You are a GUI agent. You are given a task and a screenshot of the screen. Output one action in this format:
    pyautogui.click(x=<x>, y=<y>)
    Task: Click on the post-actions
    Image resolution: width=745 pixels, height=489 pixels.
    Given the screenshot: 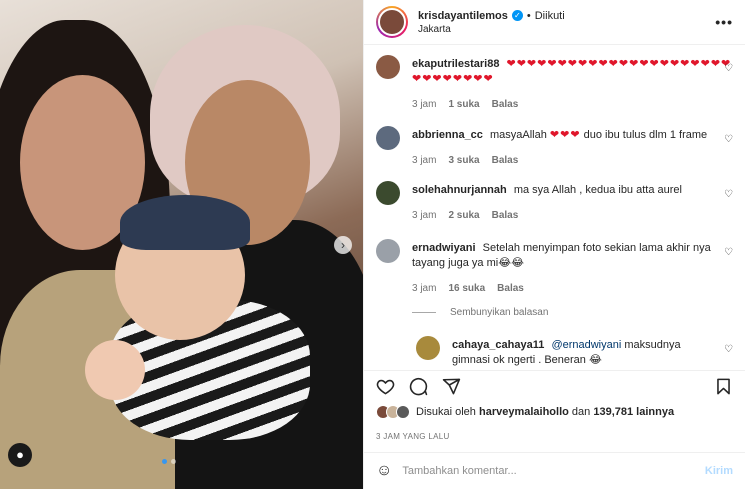 What is the action you would take?
    pyautogui.click(x=554, y=386)
    